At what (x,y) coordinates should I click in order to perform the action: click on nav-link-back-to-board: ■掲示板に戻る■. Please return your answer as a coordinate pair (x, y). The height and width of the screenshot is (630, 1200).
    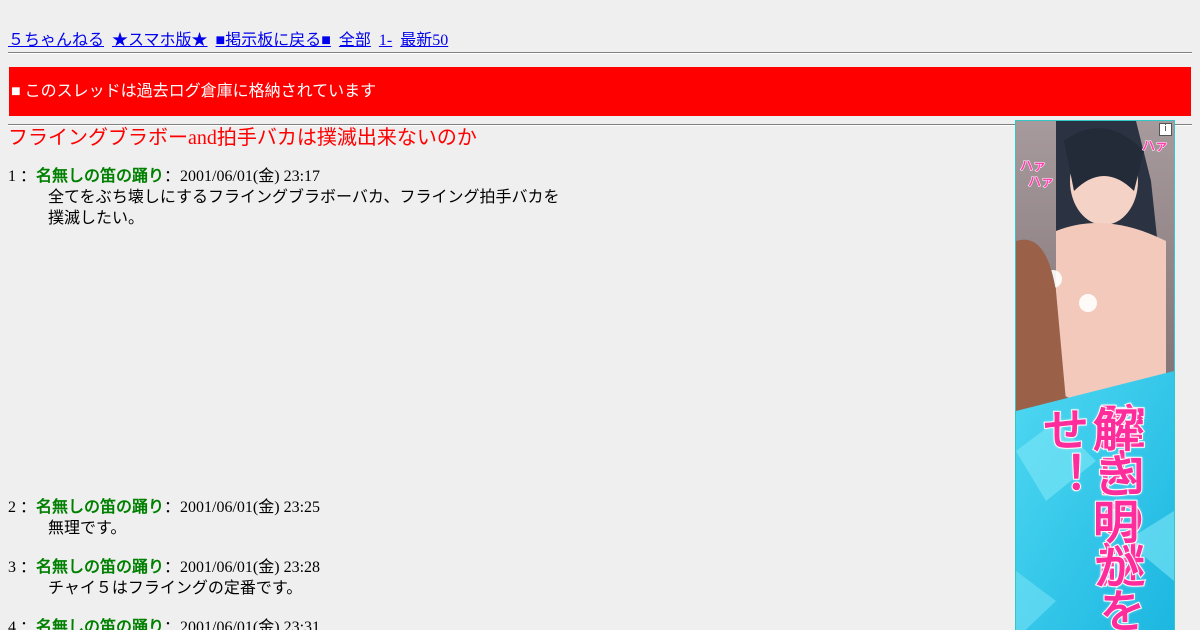
    Looking at the image, I should click on (273, 40).